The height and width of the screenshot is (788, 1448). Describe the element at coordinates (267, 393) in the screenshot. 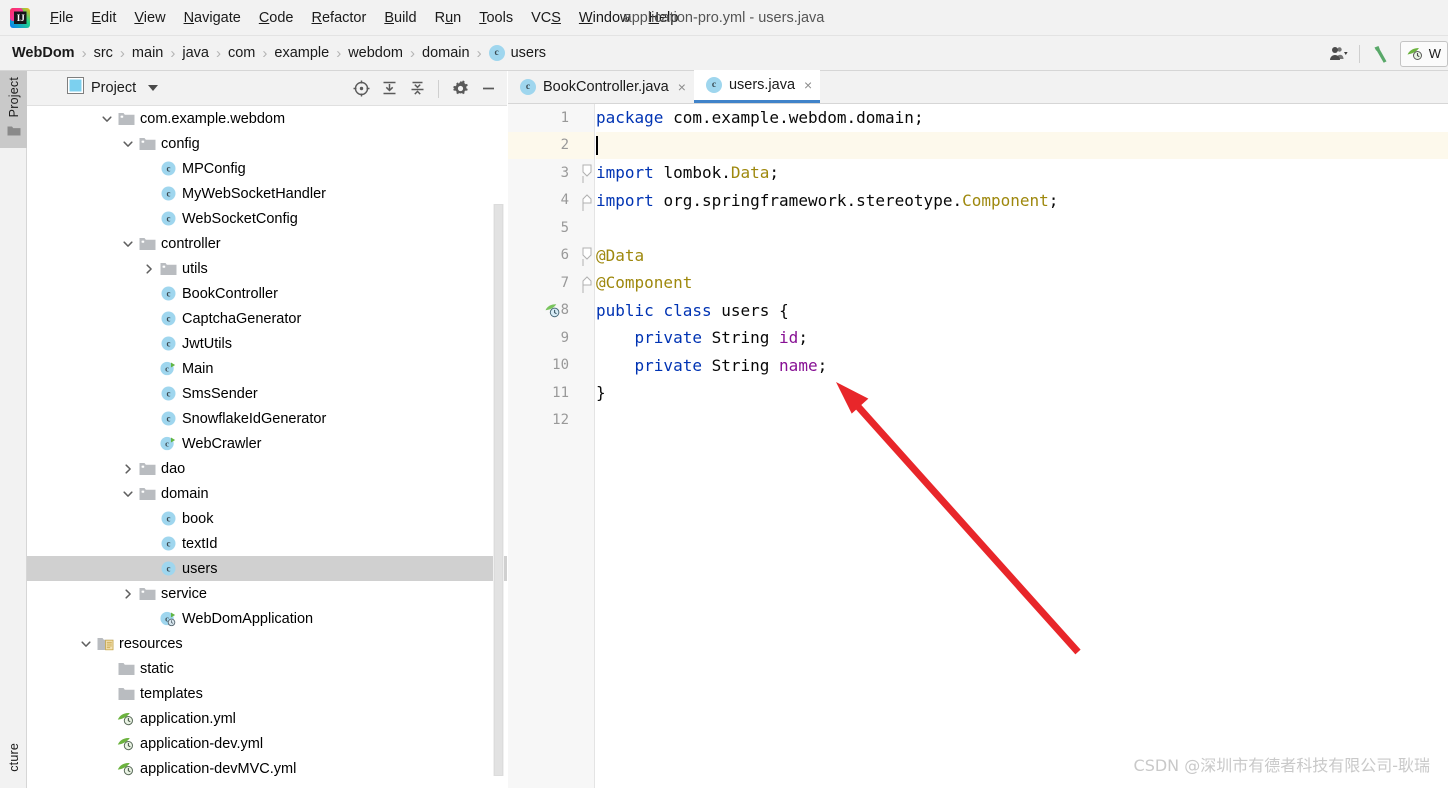

I see `tree-item-smssender: c SmsSender` at that location.